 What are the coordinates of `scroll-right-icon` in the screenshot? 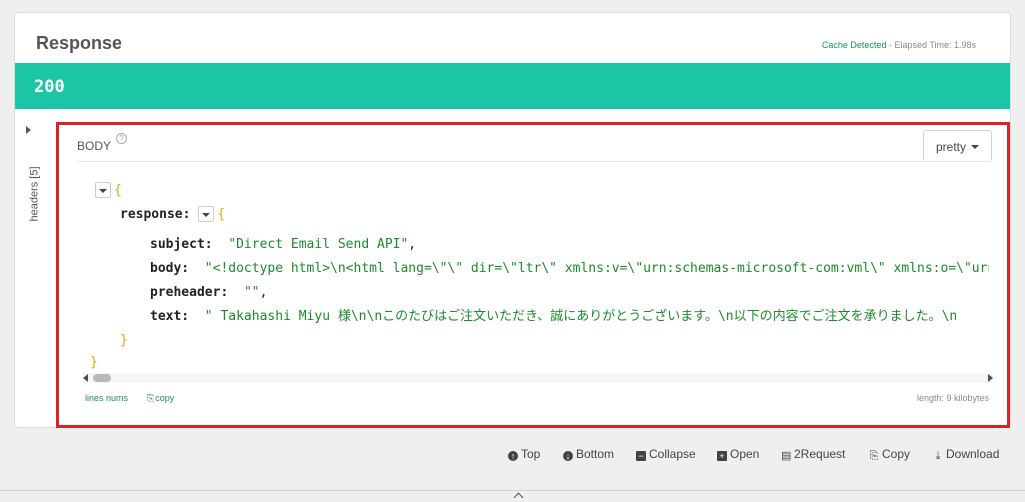 It's located at (990, 378).